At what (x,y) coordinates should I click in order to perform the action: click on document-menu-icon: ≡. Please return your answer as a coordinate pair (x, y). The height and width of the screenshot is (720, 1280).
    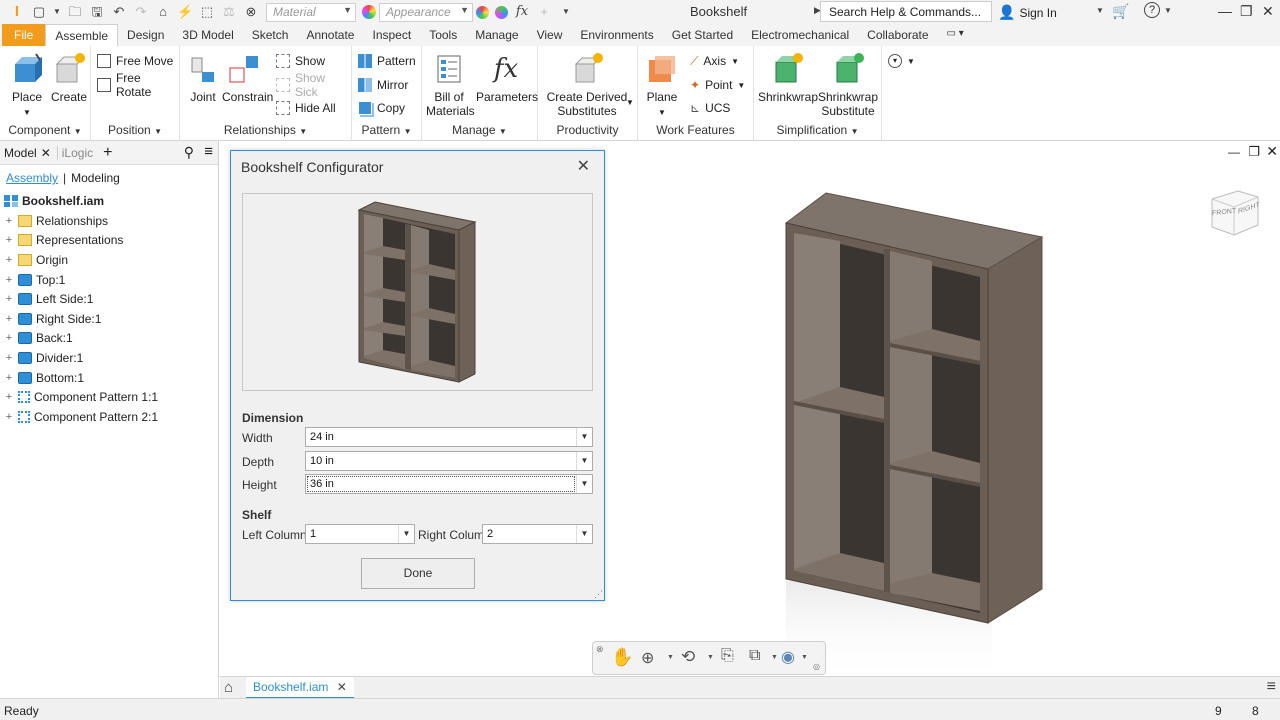
    Looking at the image, I should click on (1271, 687).